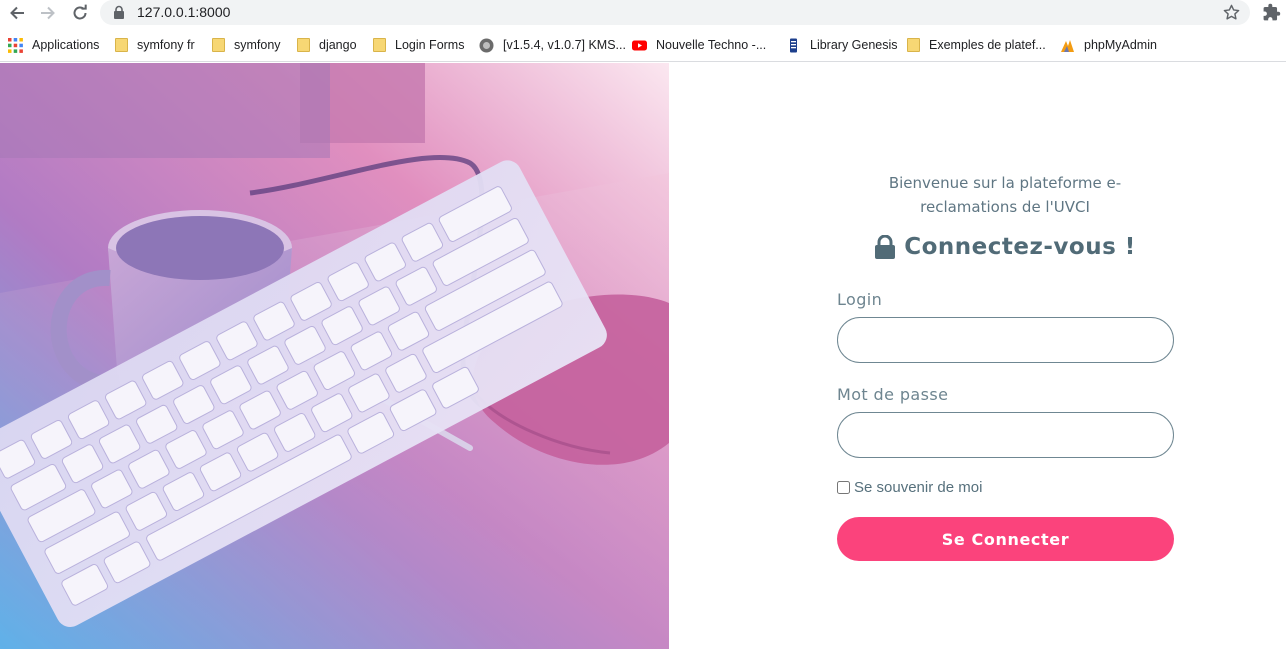 The width and height of the screenshot is (1286, 649). Describe the element at coordinates (1120, 45) in the screenshot. I see `bookmark-label: phpMyAdmin` at that location.